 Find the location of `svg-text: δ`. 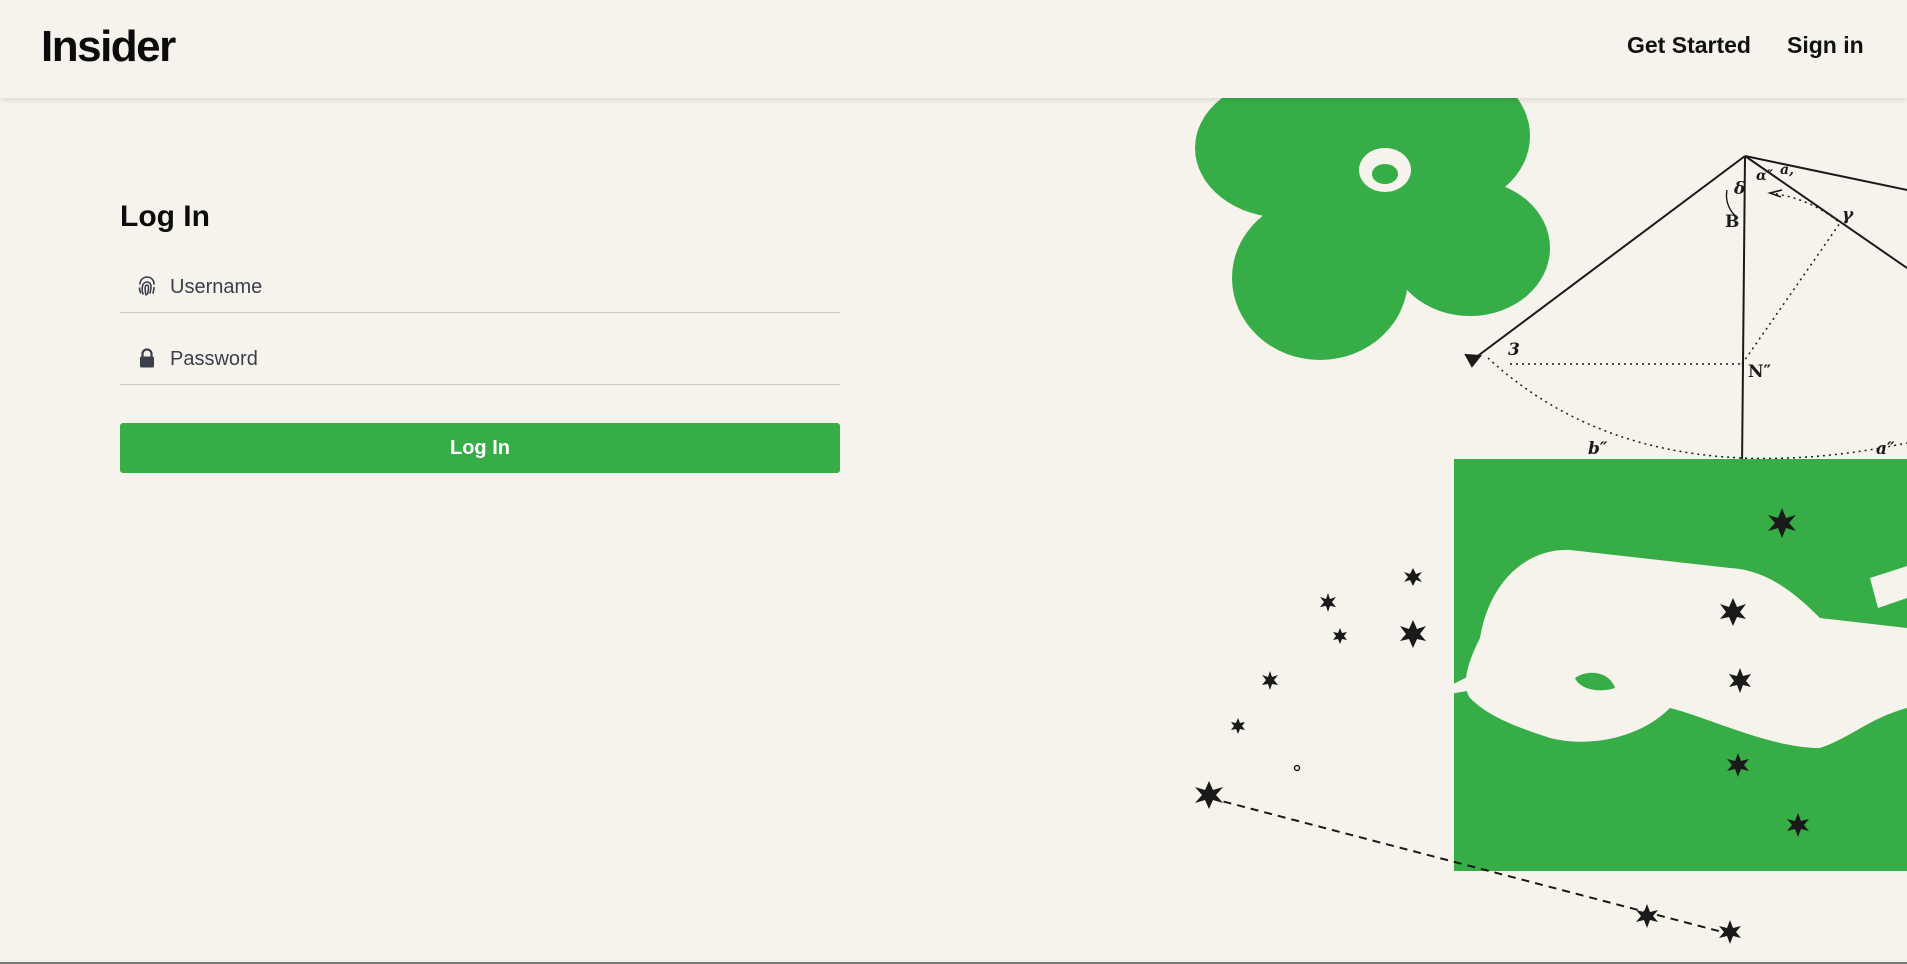

svg-text: δ is located at coordinates (1739, 189).